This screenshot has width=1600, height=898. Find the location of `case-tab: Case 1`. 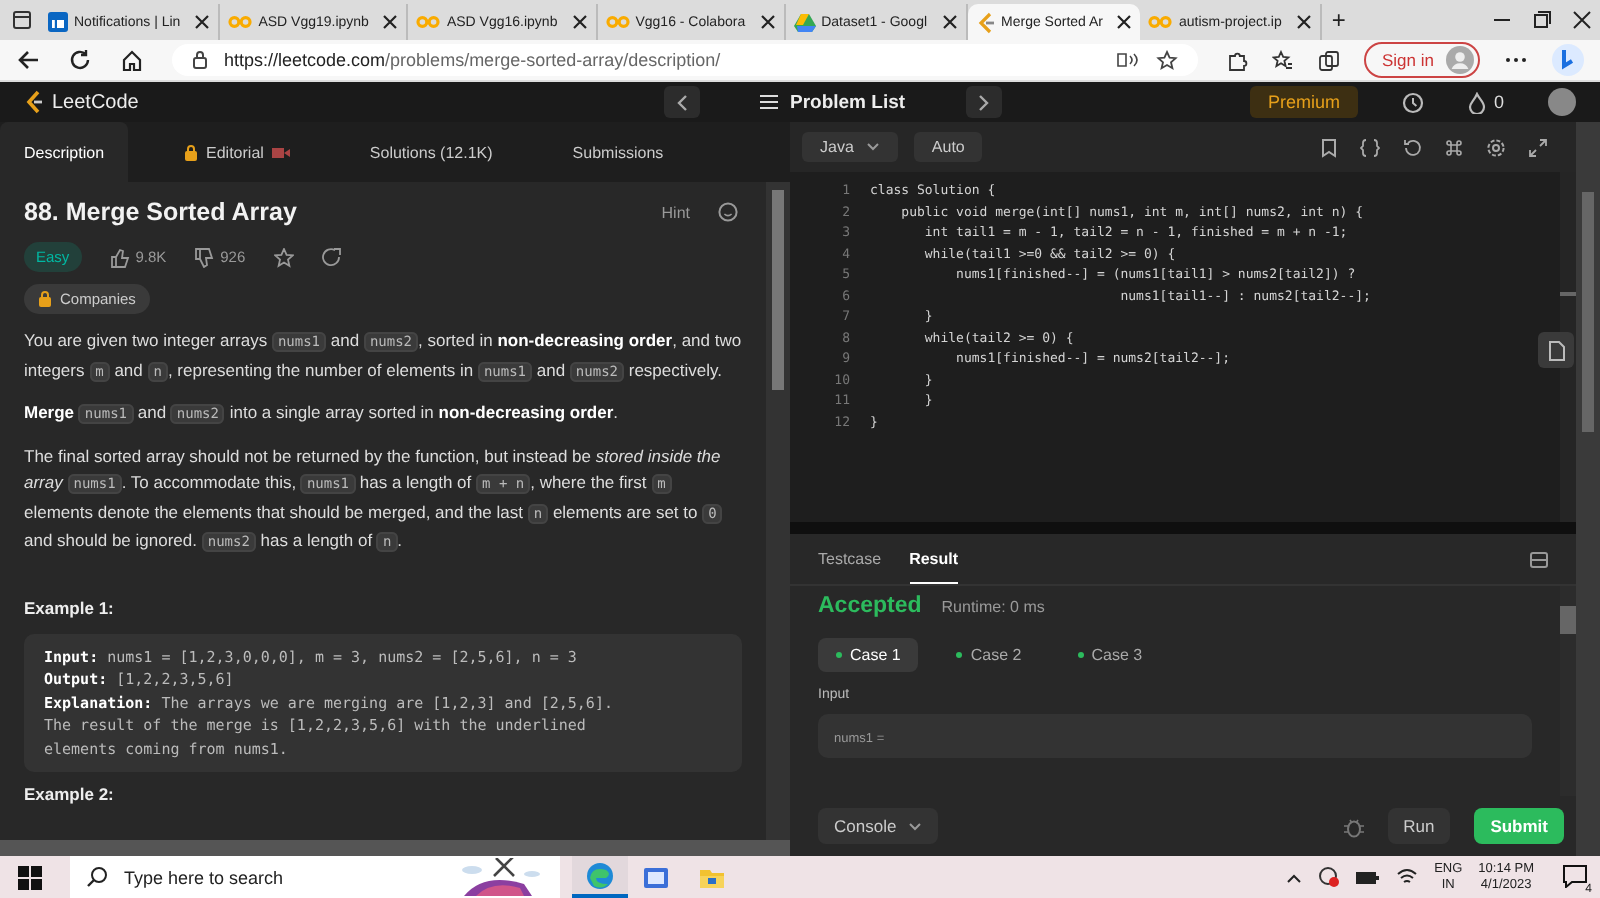

case-tab: Case 1 is located at coordinates (868, 655).